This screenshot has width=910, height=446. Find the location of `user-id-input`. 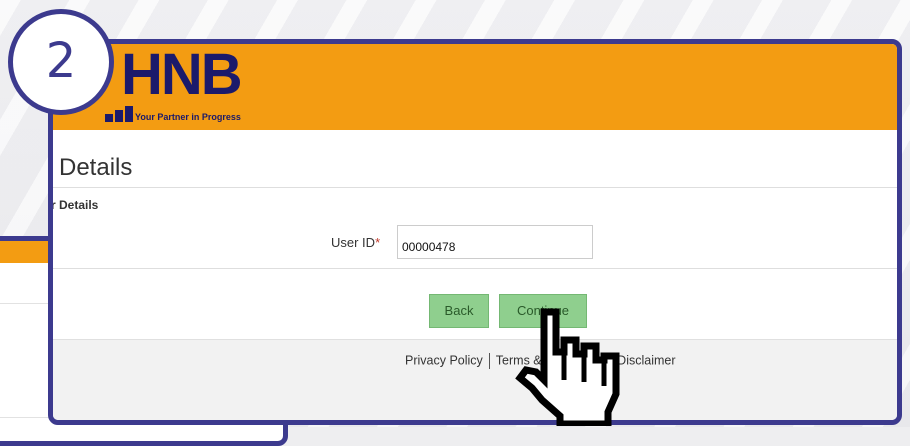

user-id-input is located at coordinates (495, 242).